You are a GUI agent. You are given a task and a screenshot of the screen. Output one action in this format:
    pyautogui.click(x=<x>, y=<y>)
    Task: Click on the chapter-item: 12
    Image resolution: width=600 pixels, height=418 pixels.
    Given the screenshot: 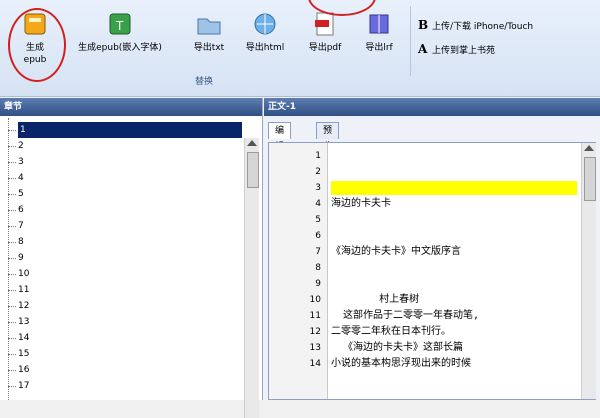 What is the action you would take?
    pyautogui.click(x=19, y=306)
    